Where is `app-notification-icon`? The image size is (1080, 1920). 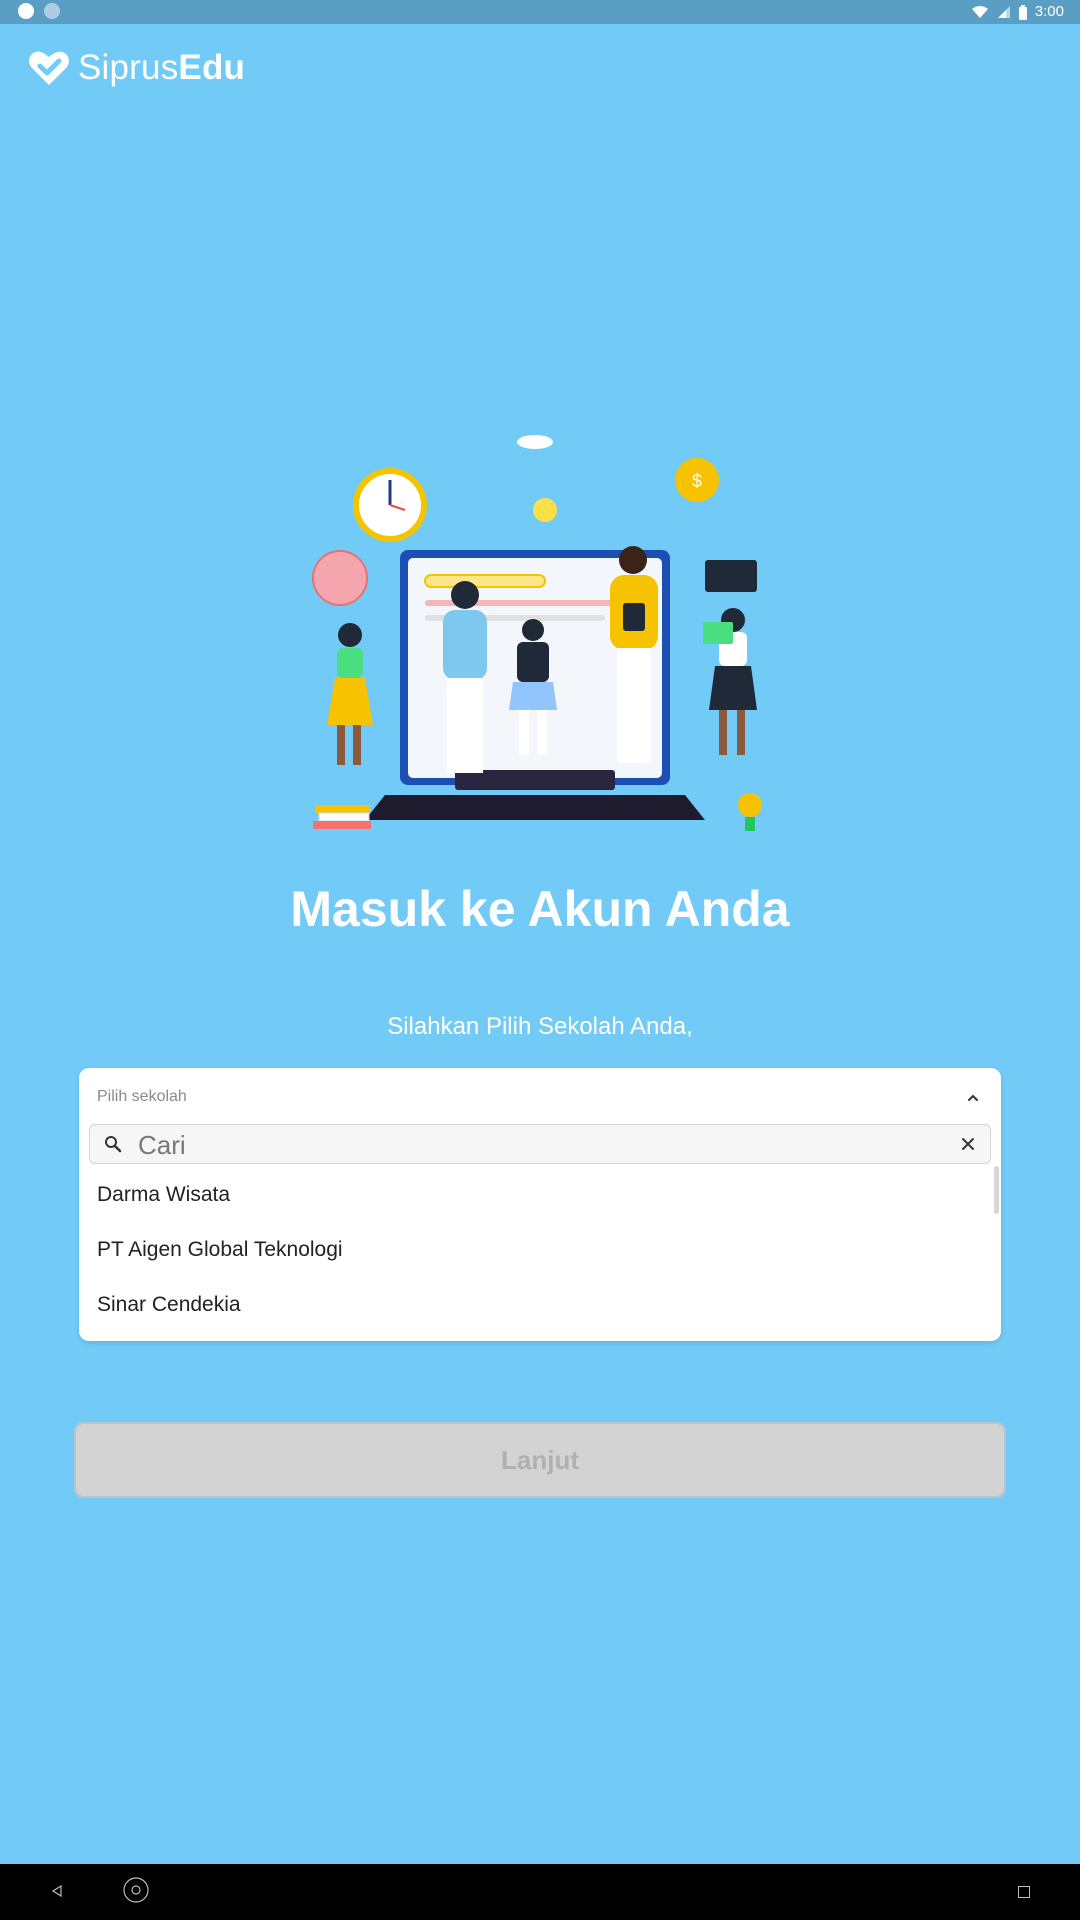
app-notification-icon is located at coordinates (26, 11).